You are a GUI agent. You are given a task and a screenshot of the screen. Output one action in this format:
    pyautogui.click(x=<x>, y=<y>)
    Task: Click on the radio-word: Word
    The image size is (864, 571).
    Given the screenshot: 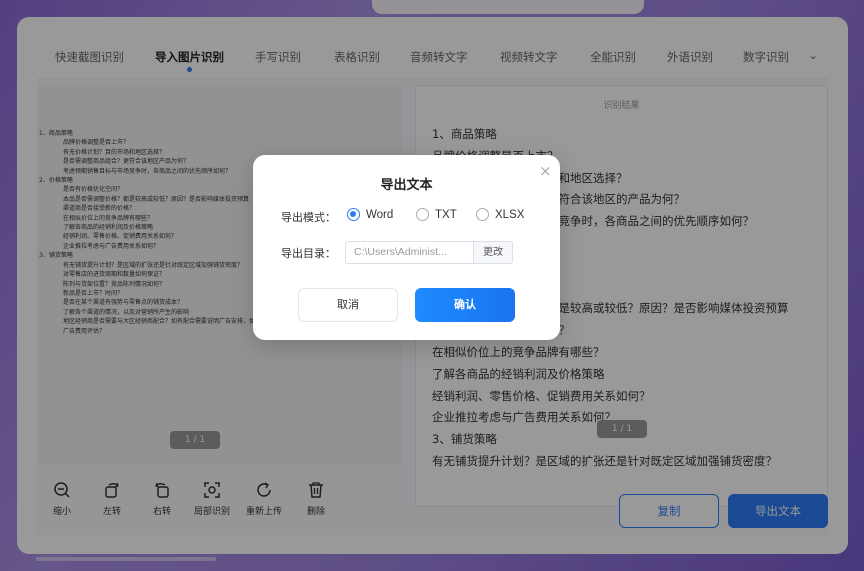 What is the action you would take?
    pyautogui.click(x=370, y=214)
    